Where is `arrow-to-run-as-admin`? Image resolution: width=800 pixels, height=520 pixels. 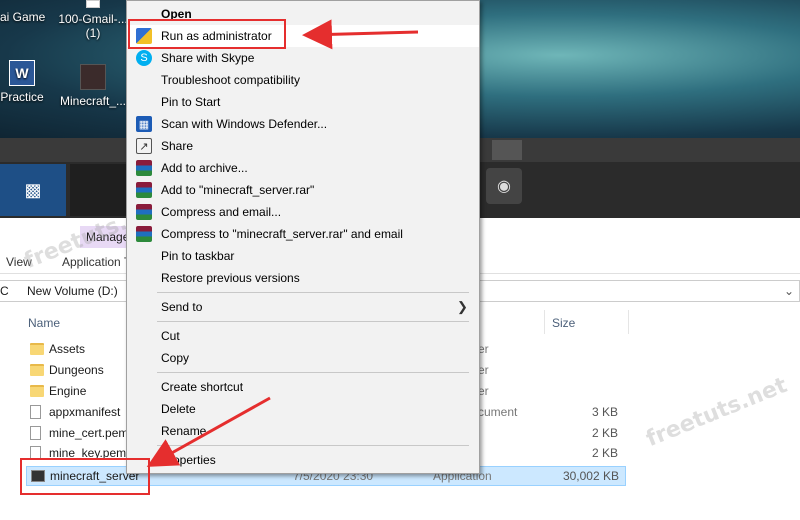 arrow-to-run-as-admin is located at coordinates (360, 34).